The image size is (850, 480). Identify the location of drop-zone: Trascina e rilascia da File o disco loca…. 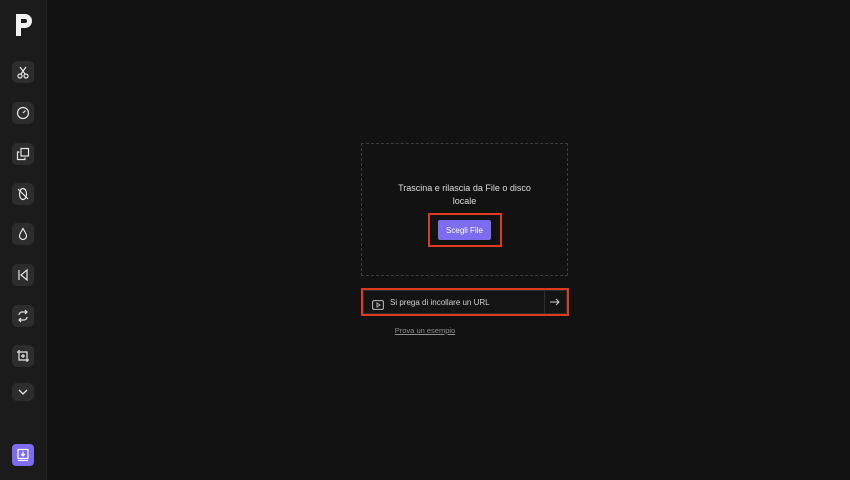
(464, 209).